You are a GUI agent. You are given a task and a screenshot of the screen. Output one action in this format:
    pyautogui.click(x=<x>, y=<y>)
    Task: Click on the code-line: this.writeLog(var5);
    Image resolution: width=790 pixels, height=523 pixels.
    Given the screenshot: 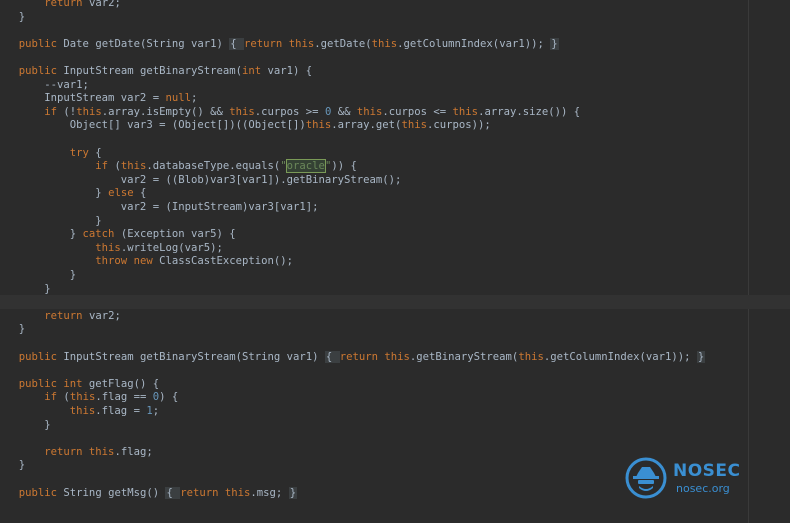 What is the action you would take?
    pyautogui.click(x=395, y=248)
    